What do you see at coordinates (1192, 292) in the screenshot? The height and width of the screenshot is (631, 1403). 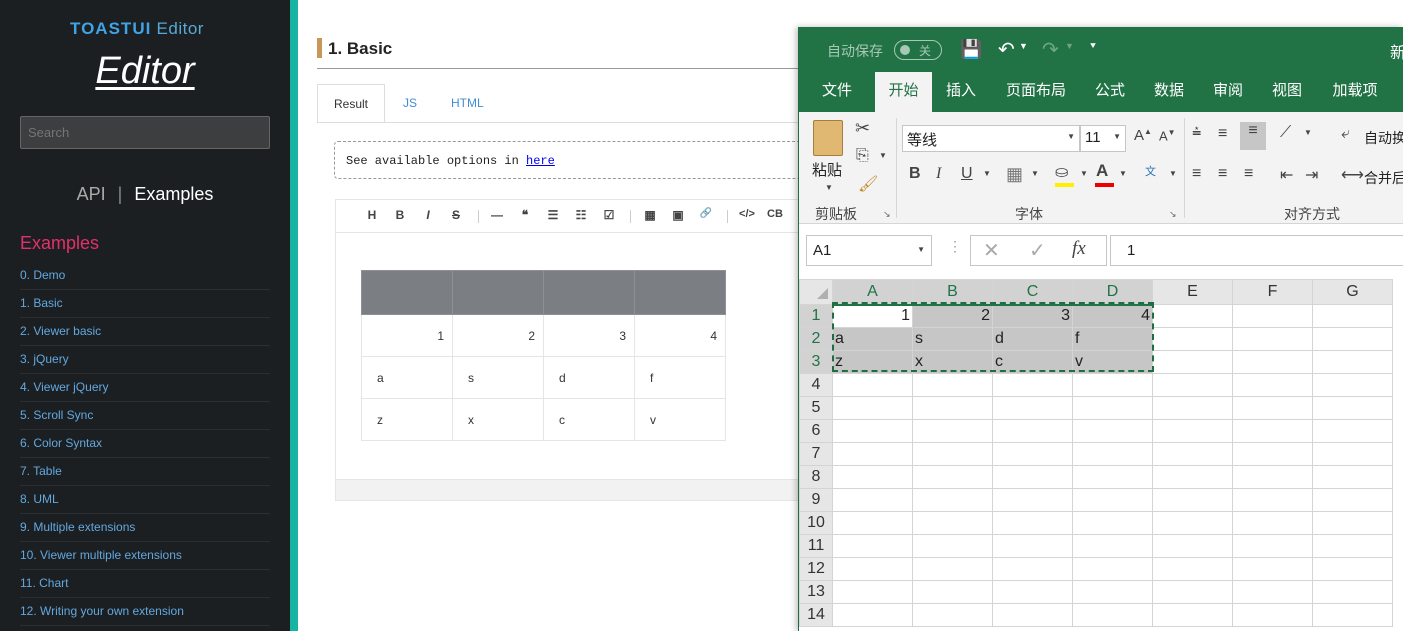 I see `column-header: E` at bounding box center [1192, 292].